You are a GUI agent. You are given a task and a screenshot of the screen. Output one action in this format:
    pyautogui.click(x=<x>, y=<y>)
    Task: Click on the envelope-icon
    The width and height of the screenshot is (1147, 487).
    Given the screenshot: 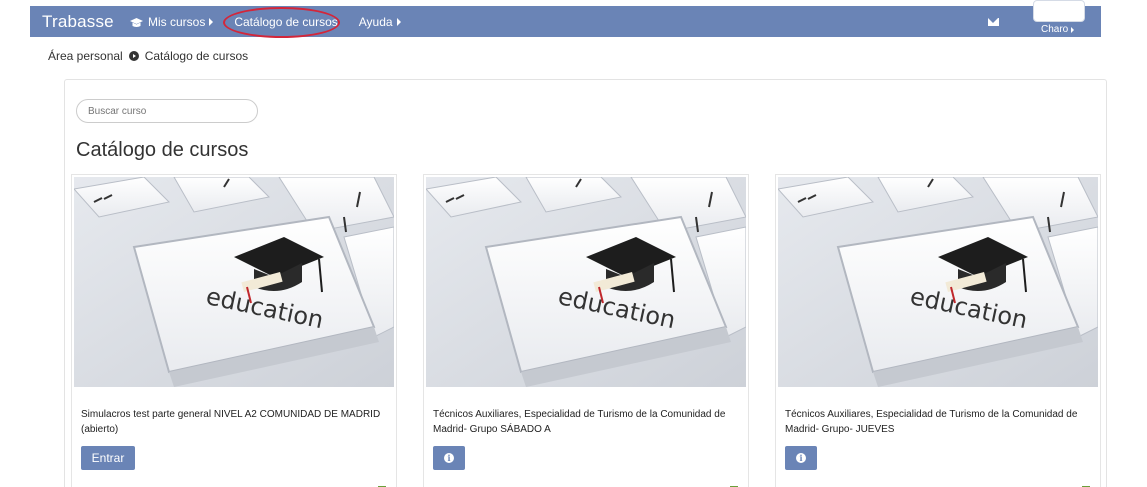 What is the action you would take?
    pyautogui.click(x=993, y=21)
    